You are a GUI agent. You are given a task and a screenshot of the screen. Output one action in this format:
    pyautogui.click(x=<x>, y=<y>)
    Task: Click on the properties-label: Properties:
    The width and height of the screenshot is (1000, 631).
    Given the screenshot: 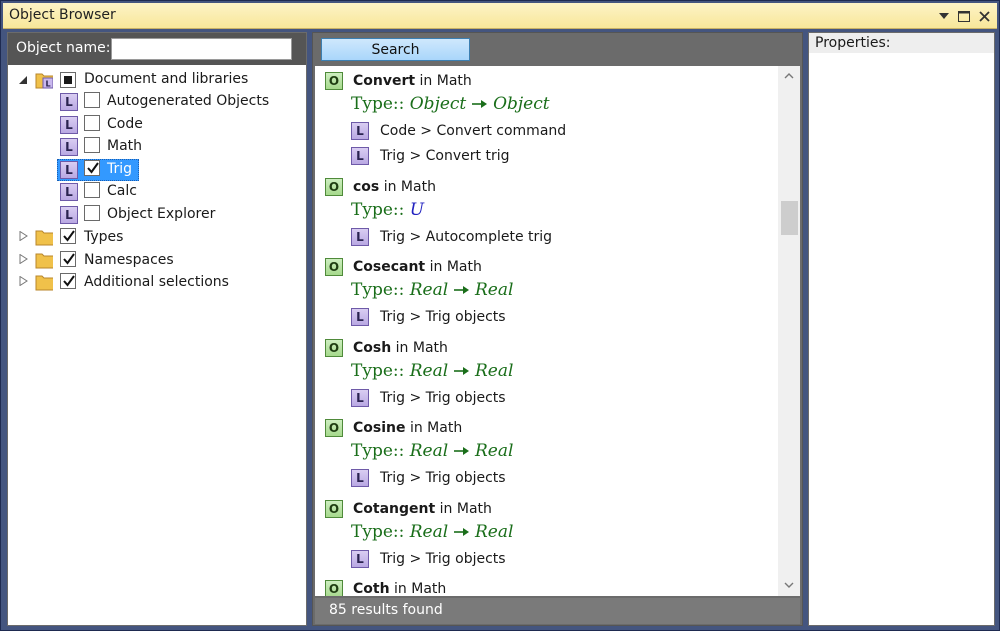 What is the action you would take?
    pyautogui.click(x=853, y=43)
    